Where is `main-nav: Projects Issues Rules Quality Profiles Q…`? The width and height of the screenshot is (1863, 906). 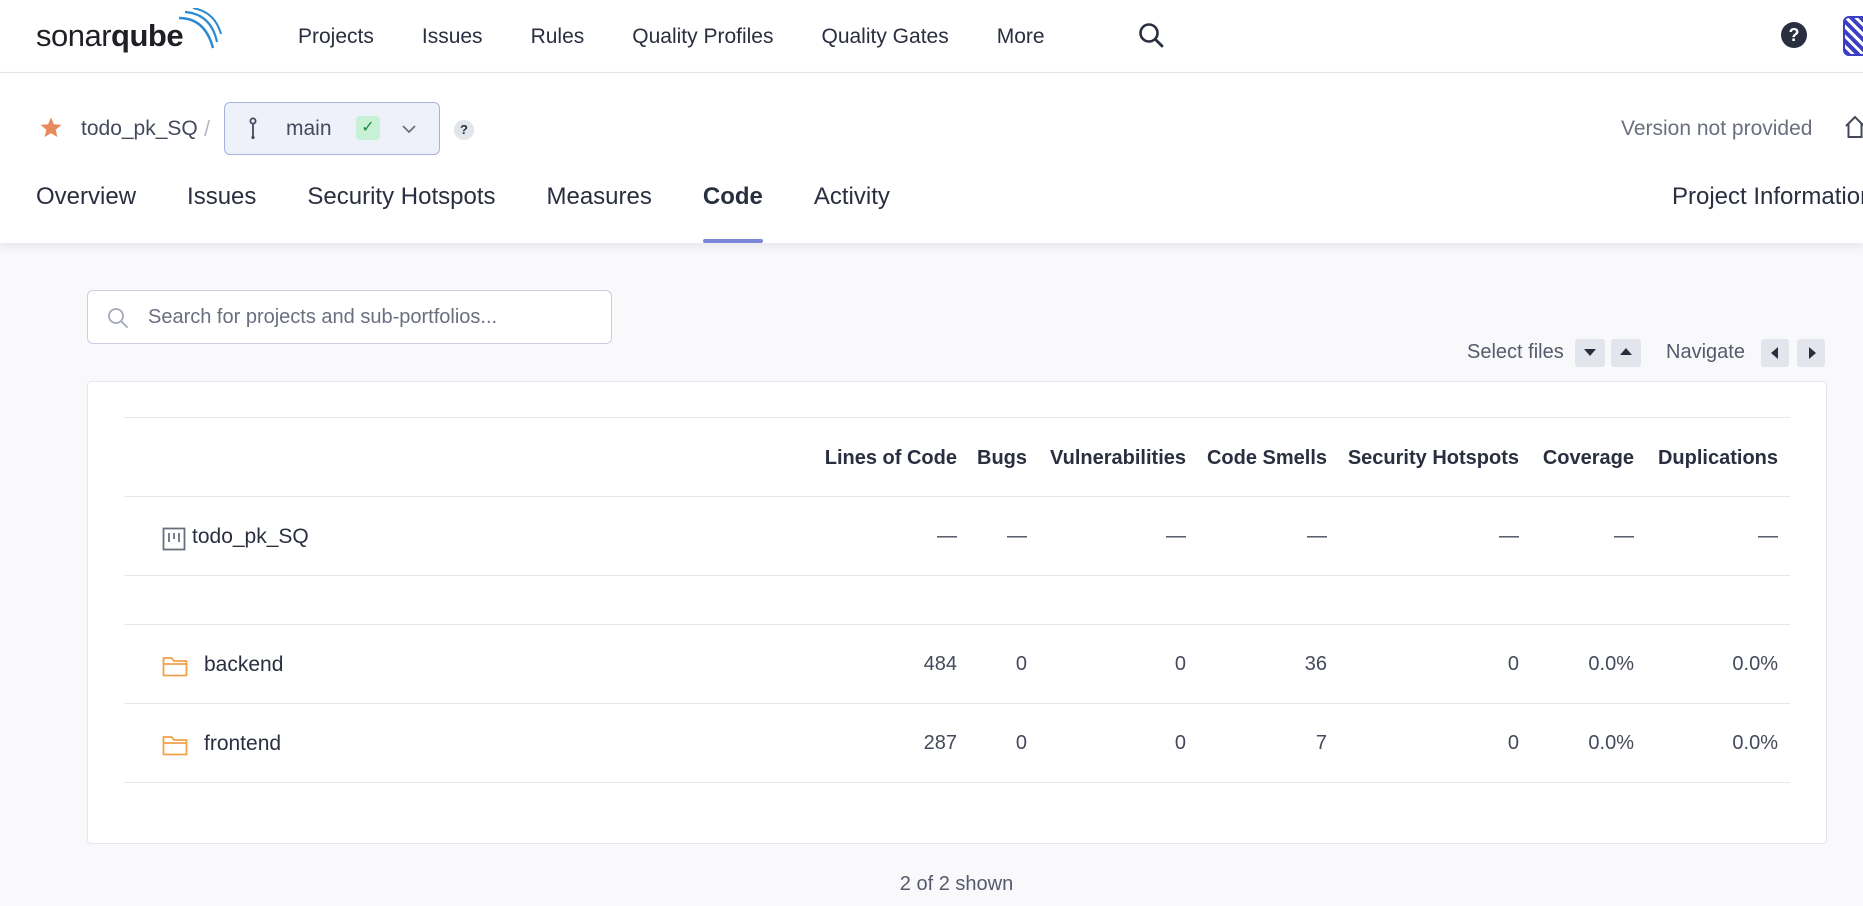 main-nav: Projects Issues Rules Quality Profiles Q… is located at coordinates (695, 36).